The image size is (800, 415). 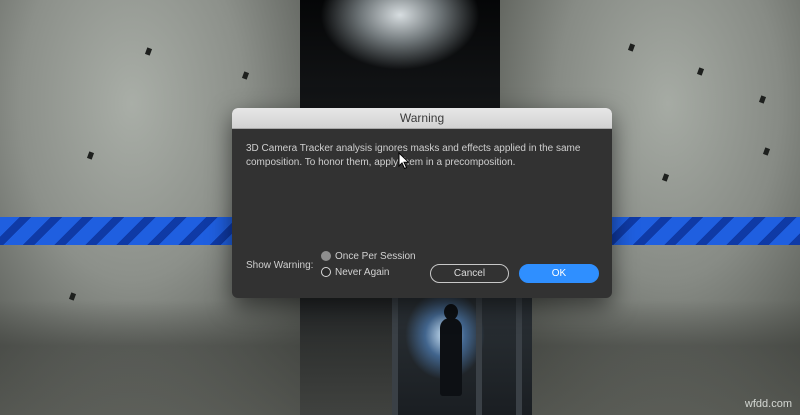 I want to click on option-never-again: Never Again, so click(x=355, y=272).